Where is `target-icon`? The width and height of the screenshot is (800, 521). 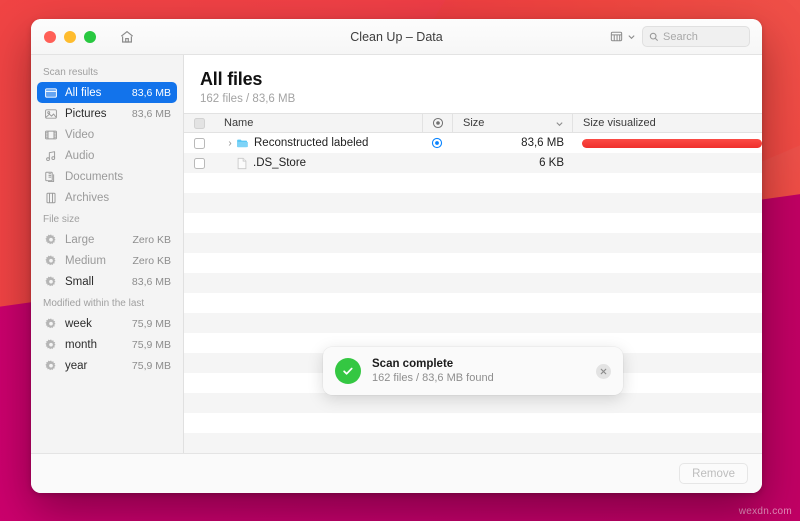 target-icon is located at coordinates (437, 123).